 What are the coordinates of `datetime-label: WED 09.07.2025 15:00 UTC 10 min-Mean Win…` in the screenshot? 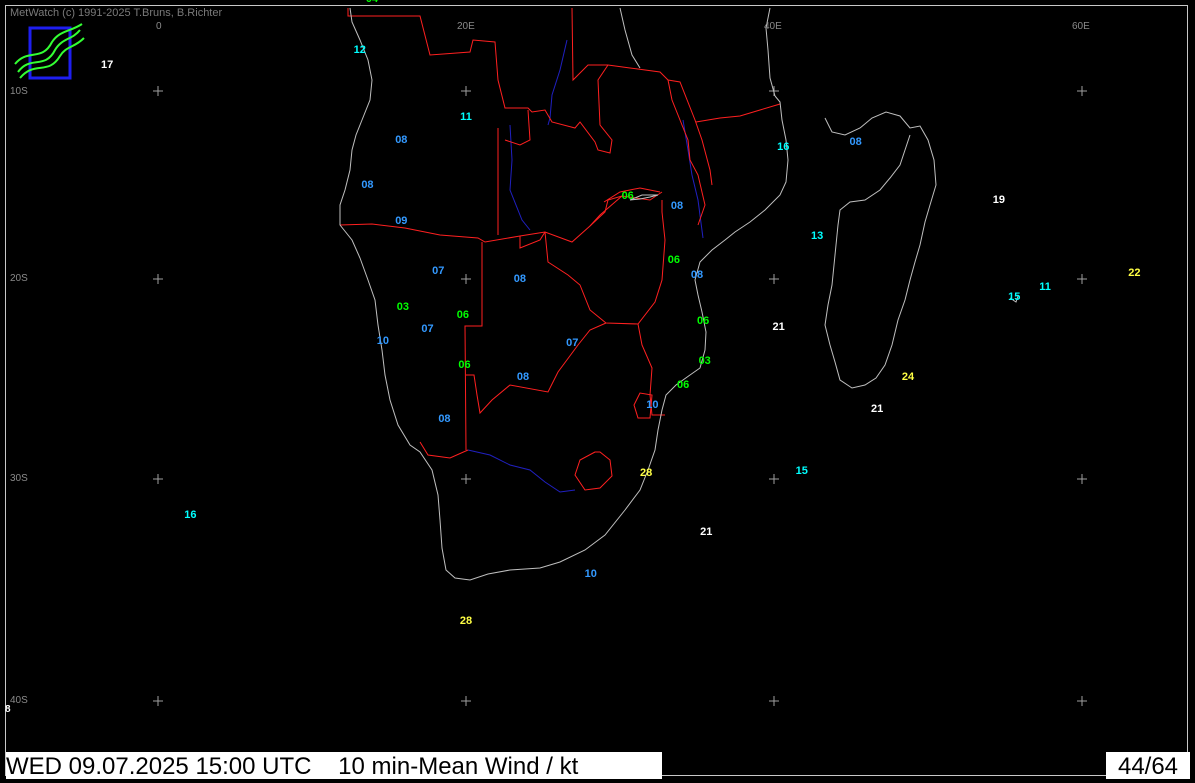 It's located at (334, 766).